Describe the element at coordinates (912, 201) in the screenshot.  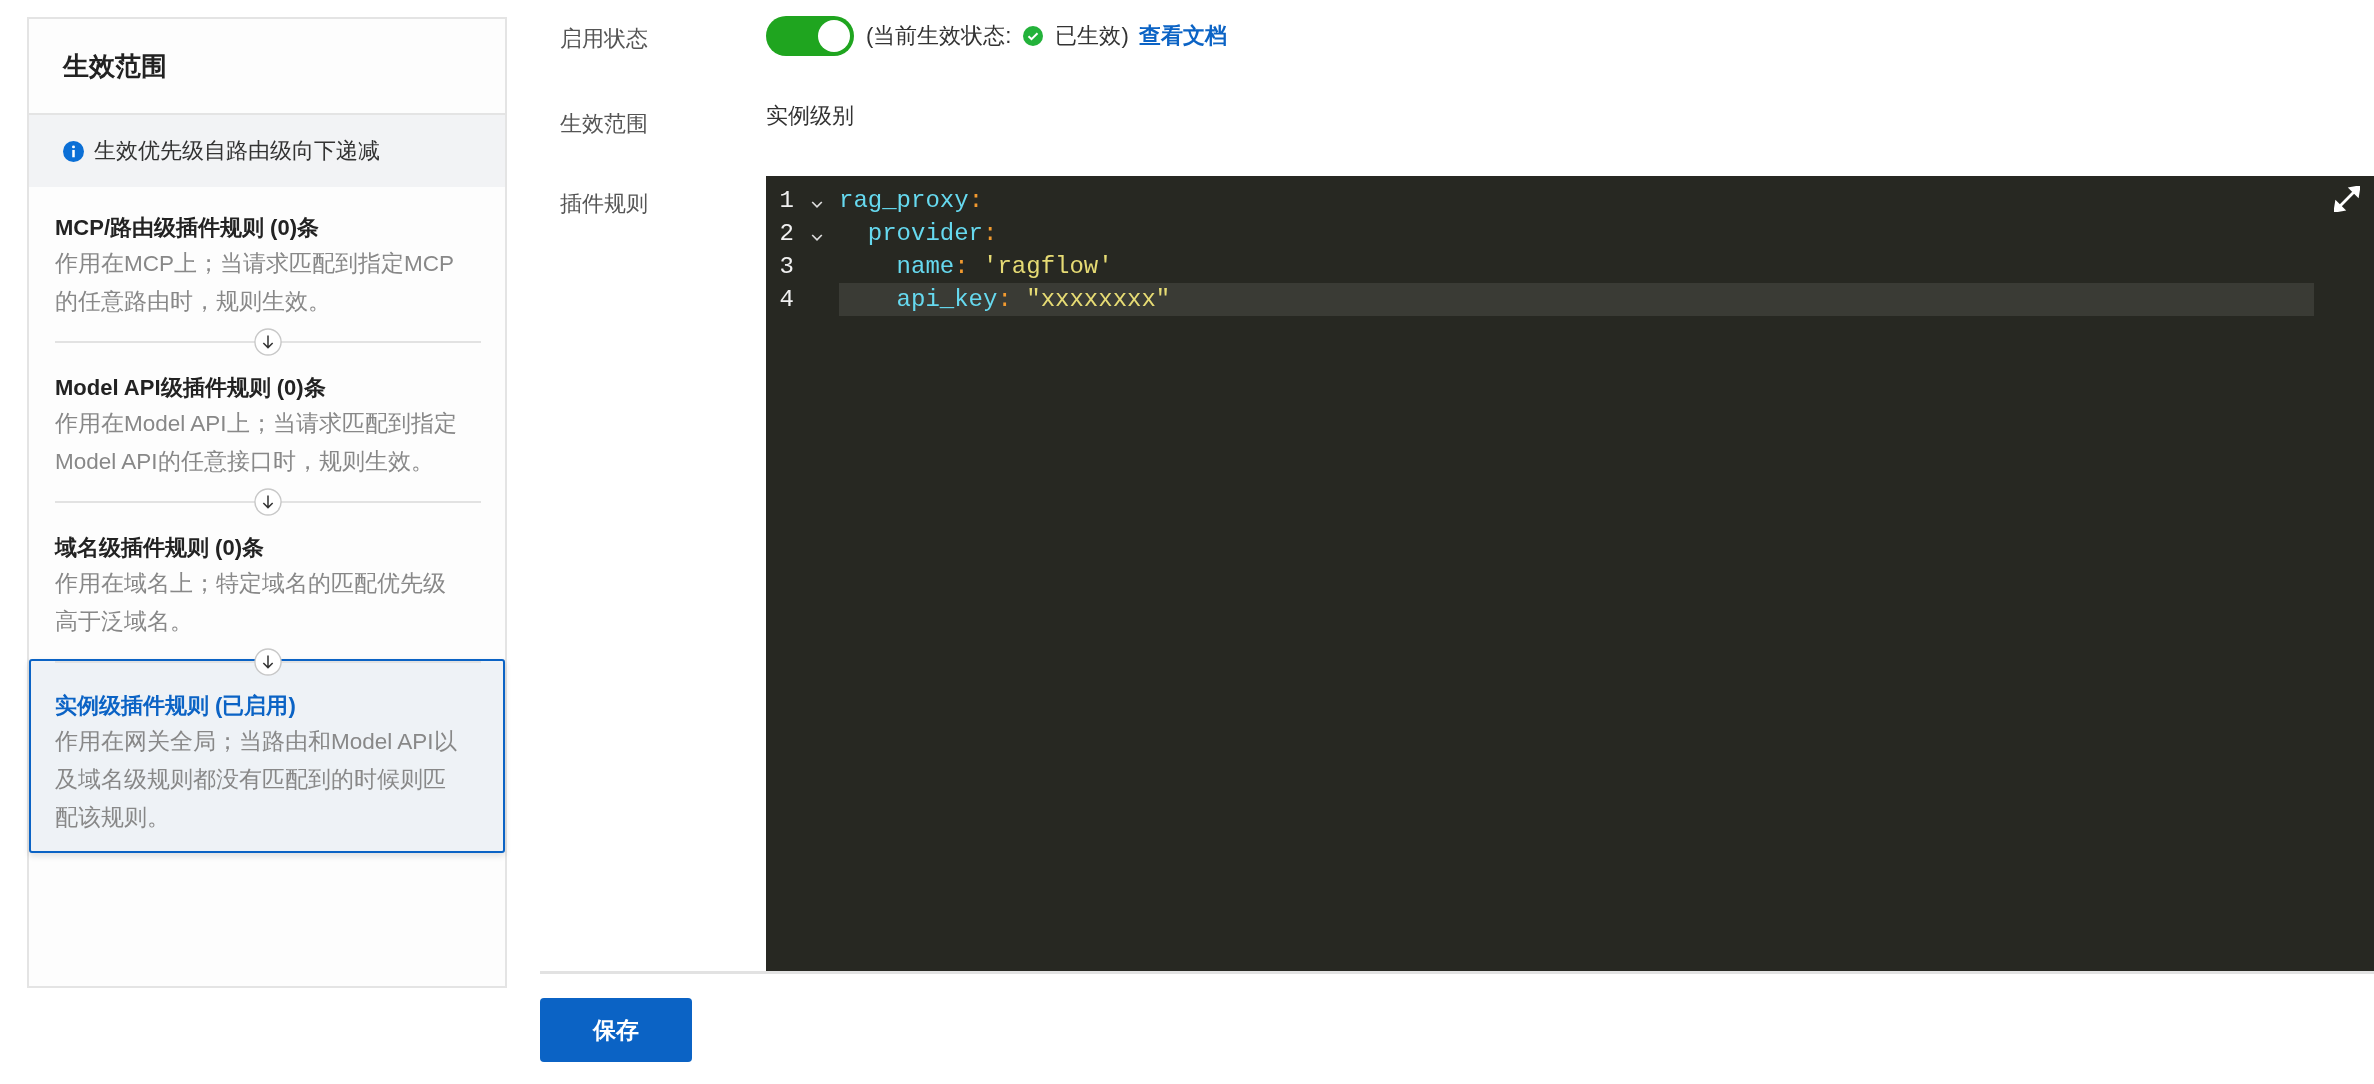
I see `code-line: rag_proxy:` at that location.